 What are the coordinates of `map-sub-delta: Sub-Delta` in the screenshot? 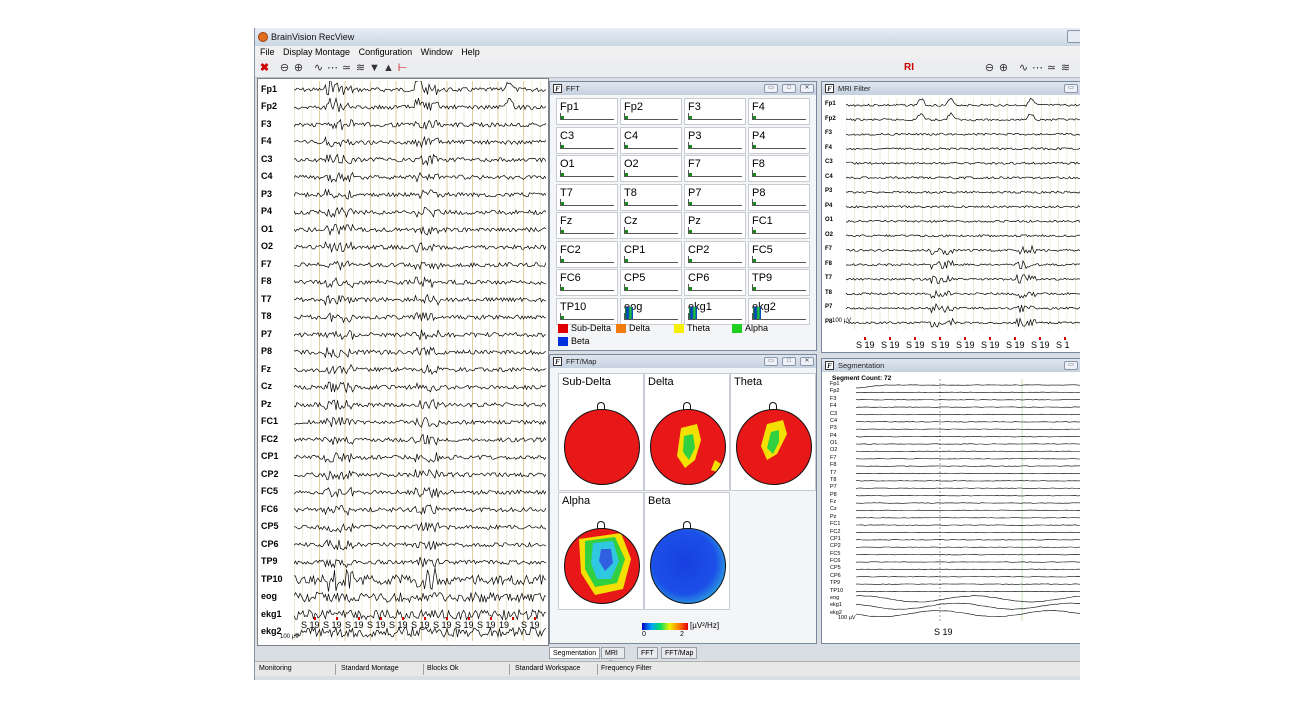 It's located at (601, 432).